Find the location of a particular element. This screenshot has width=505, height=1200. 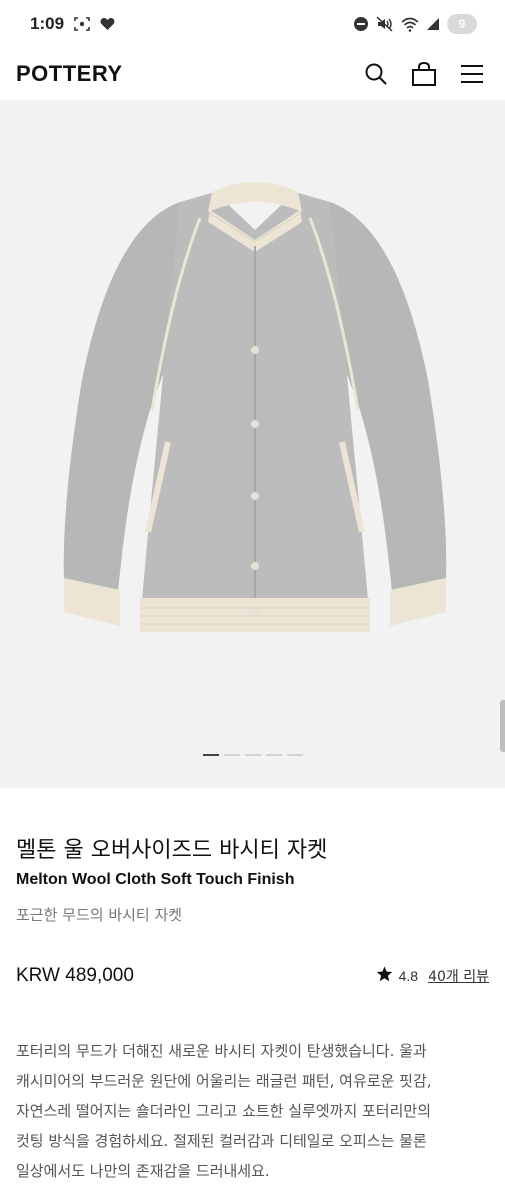

heart-icon is located at coordinates (107, 24).